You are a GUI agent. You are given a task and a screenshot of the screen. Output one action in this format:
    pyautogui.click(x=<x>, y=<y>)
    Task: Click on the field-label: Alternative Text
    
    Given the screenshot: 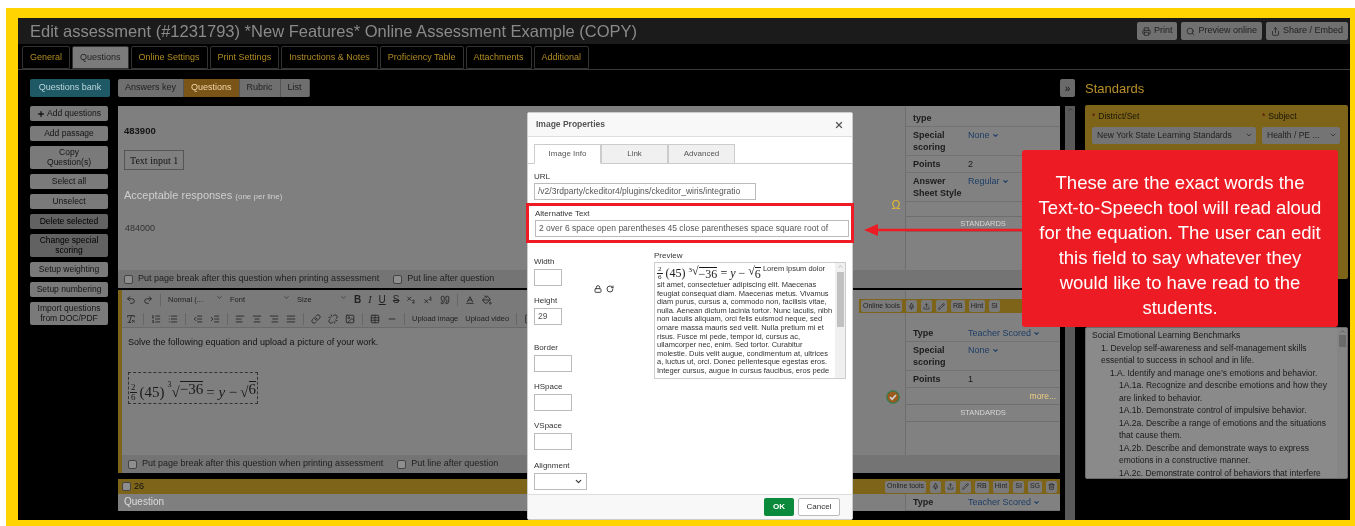 What is the action you would take?
    pyautogui.click(x=563, y=214)
    